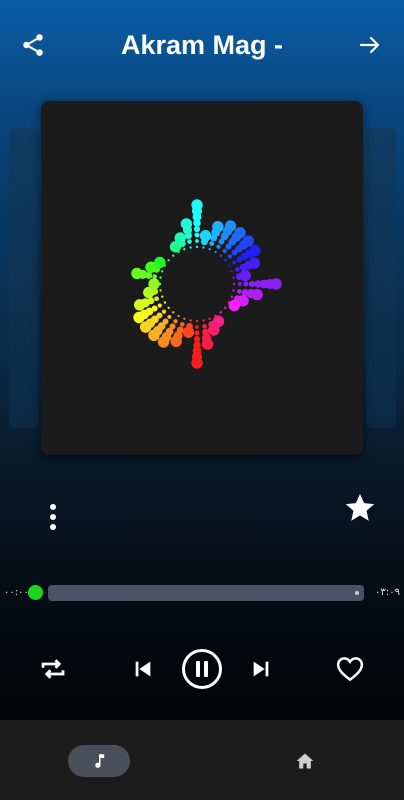 This screenshot has height=800, width=404. Describe the element at coordinates (143, 669) in the screenshot. I see `previous-button` at that location.